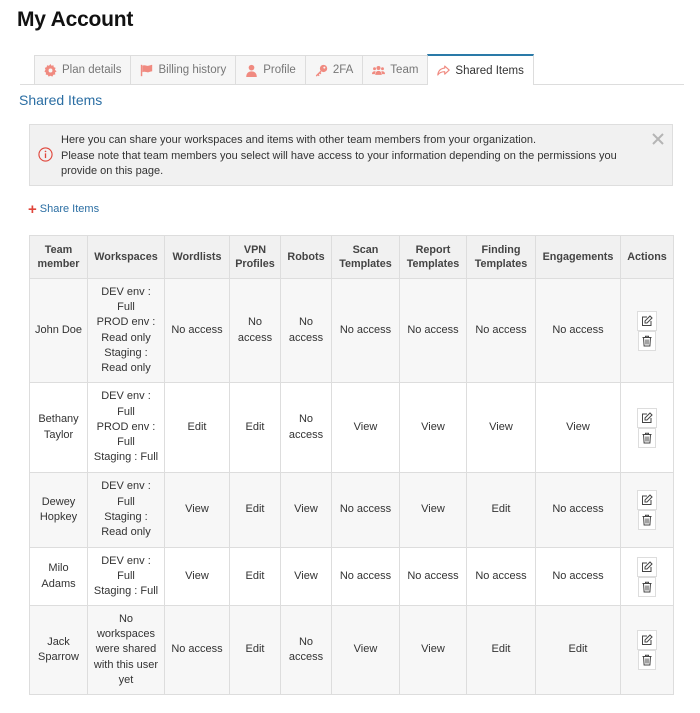 The width and height of the screenshot is (700, 713). What do you see at coordinates (489, 70) in the screenshot?
I see `tab-label: Shared Items` at bounding box center [489, 70].